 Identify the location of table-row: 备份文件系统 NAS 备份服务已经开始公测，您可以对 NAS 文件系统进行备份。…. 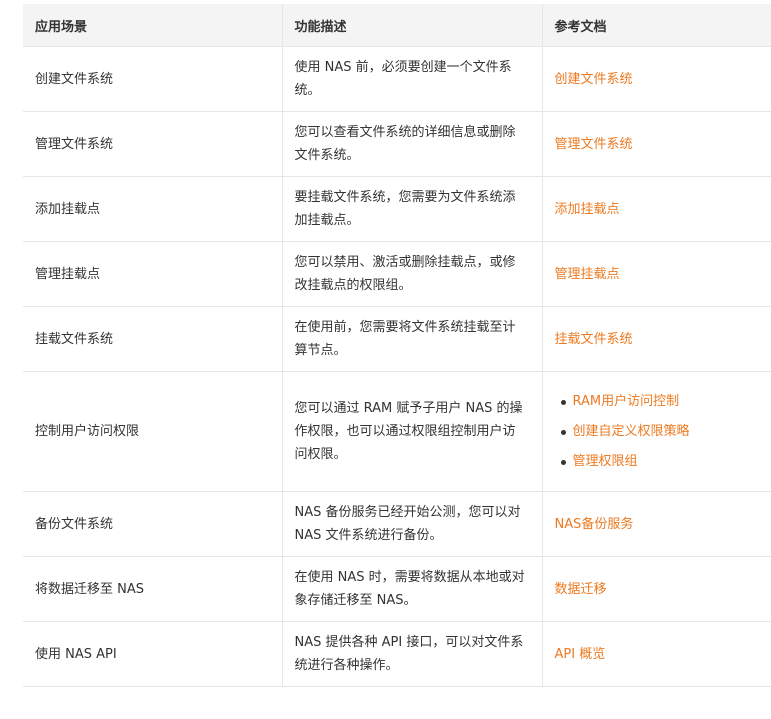
(397, 524).